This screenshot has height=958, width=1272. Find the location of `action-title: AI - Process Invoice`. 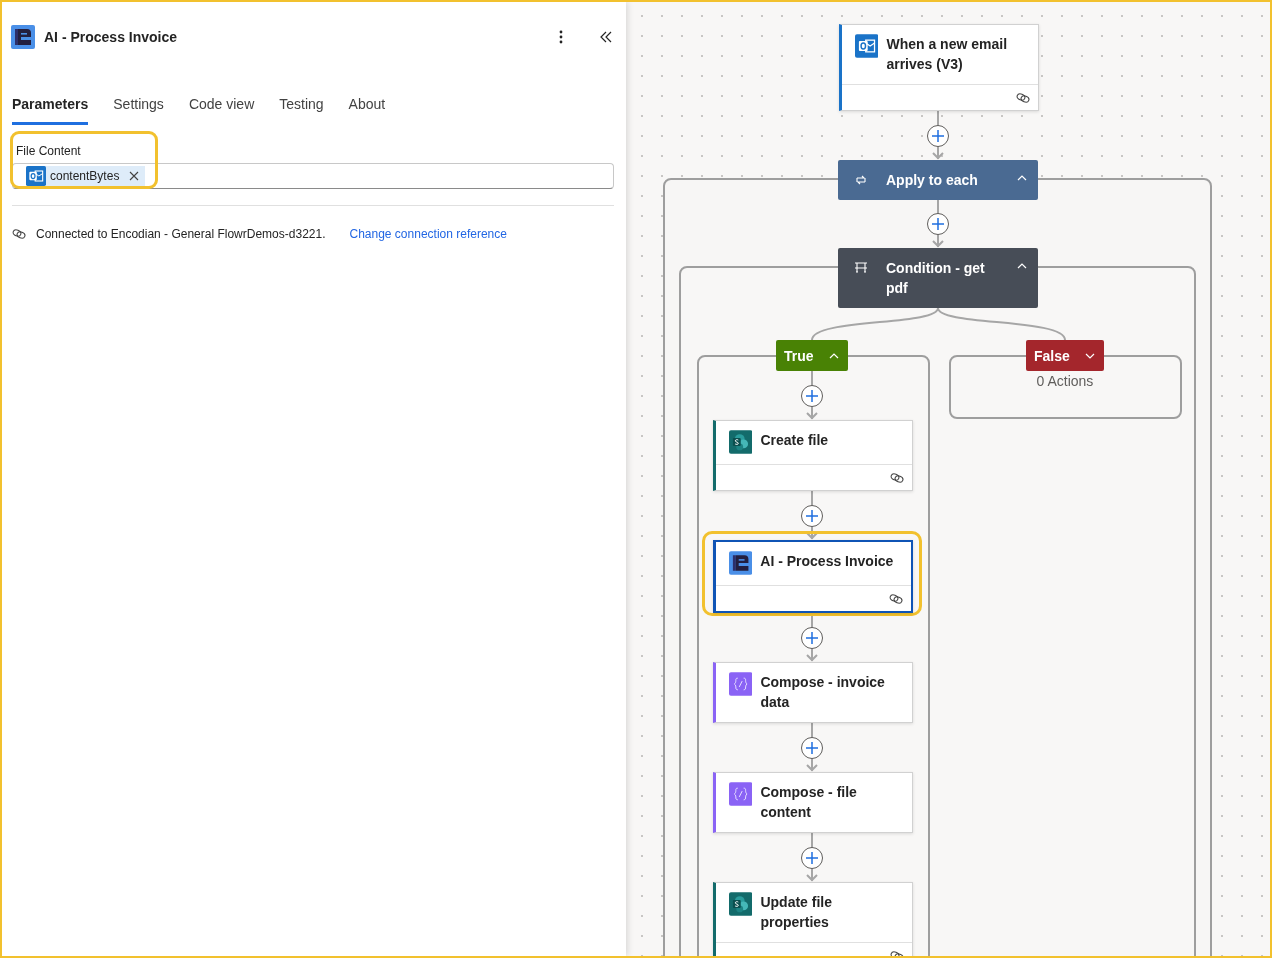

action-title: AI - Process Invoice is located at coordinates (827, 561).